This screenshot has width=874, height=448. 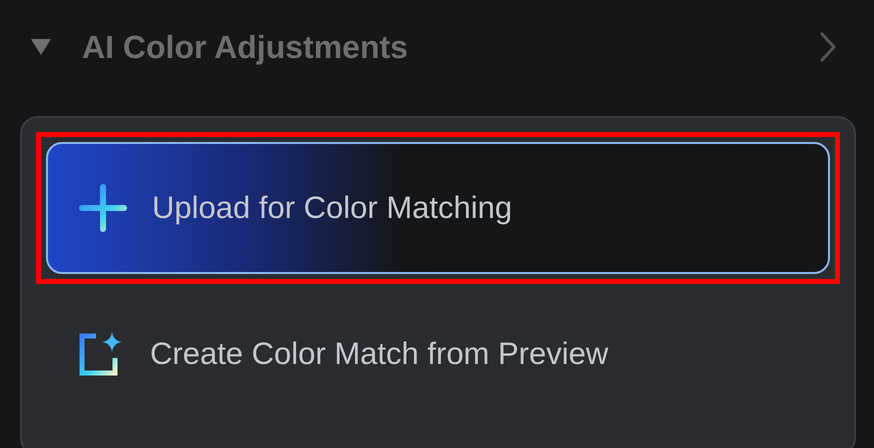 I want to click on collapse-triangle-icon, so click(x=41, y=47).